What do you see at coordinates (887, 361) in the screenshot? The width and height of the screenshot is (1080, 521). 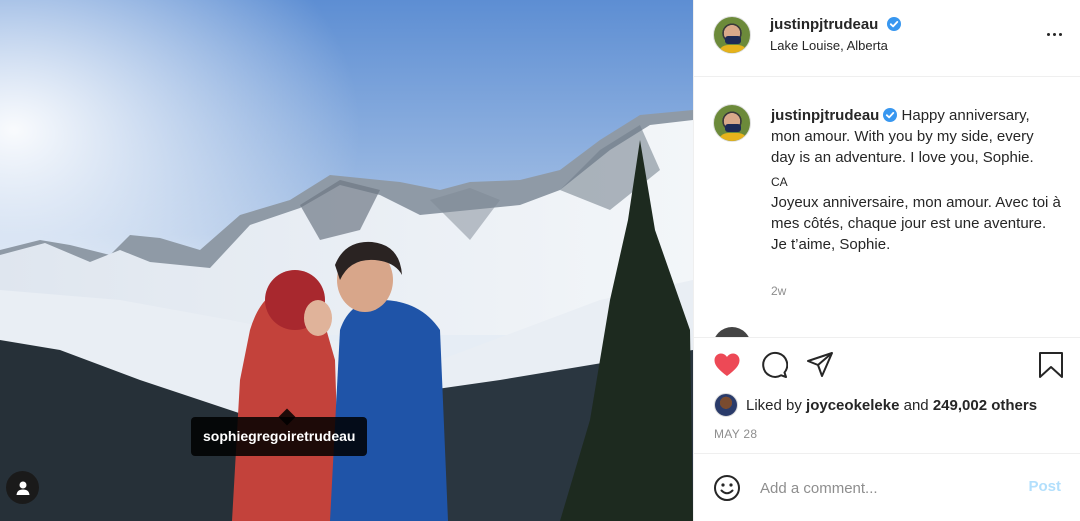 I see `action-bar` at bounding box center [887, 361].